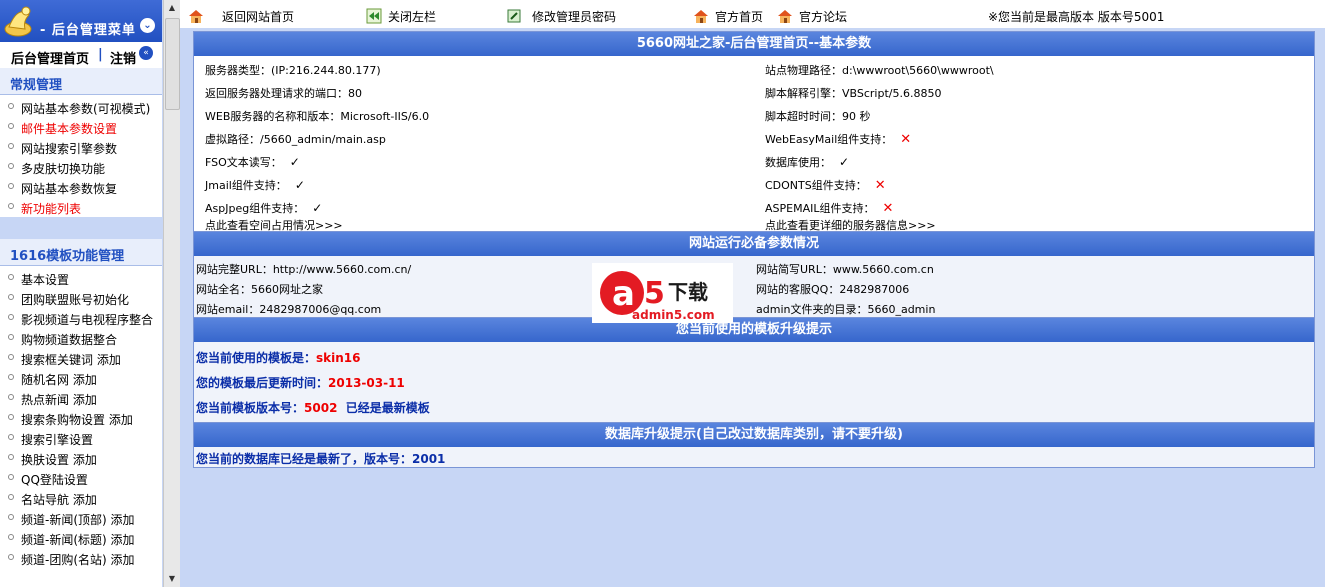  Describe the element at coordinates (728, 17) in the screenshot. I see `official-home-link: 官方首页` at that location.